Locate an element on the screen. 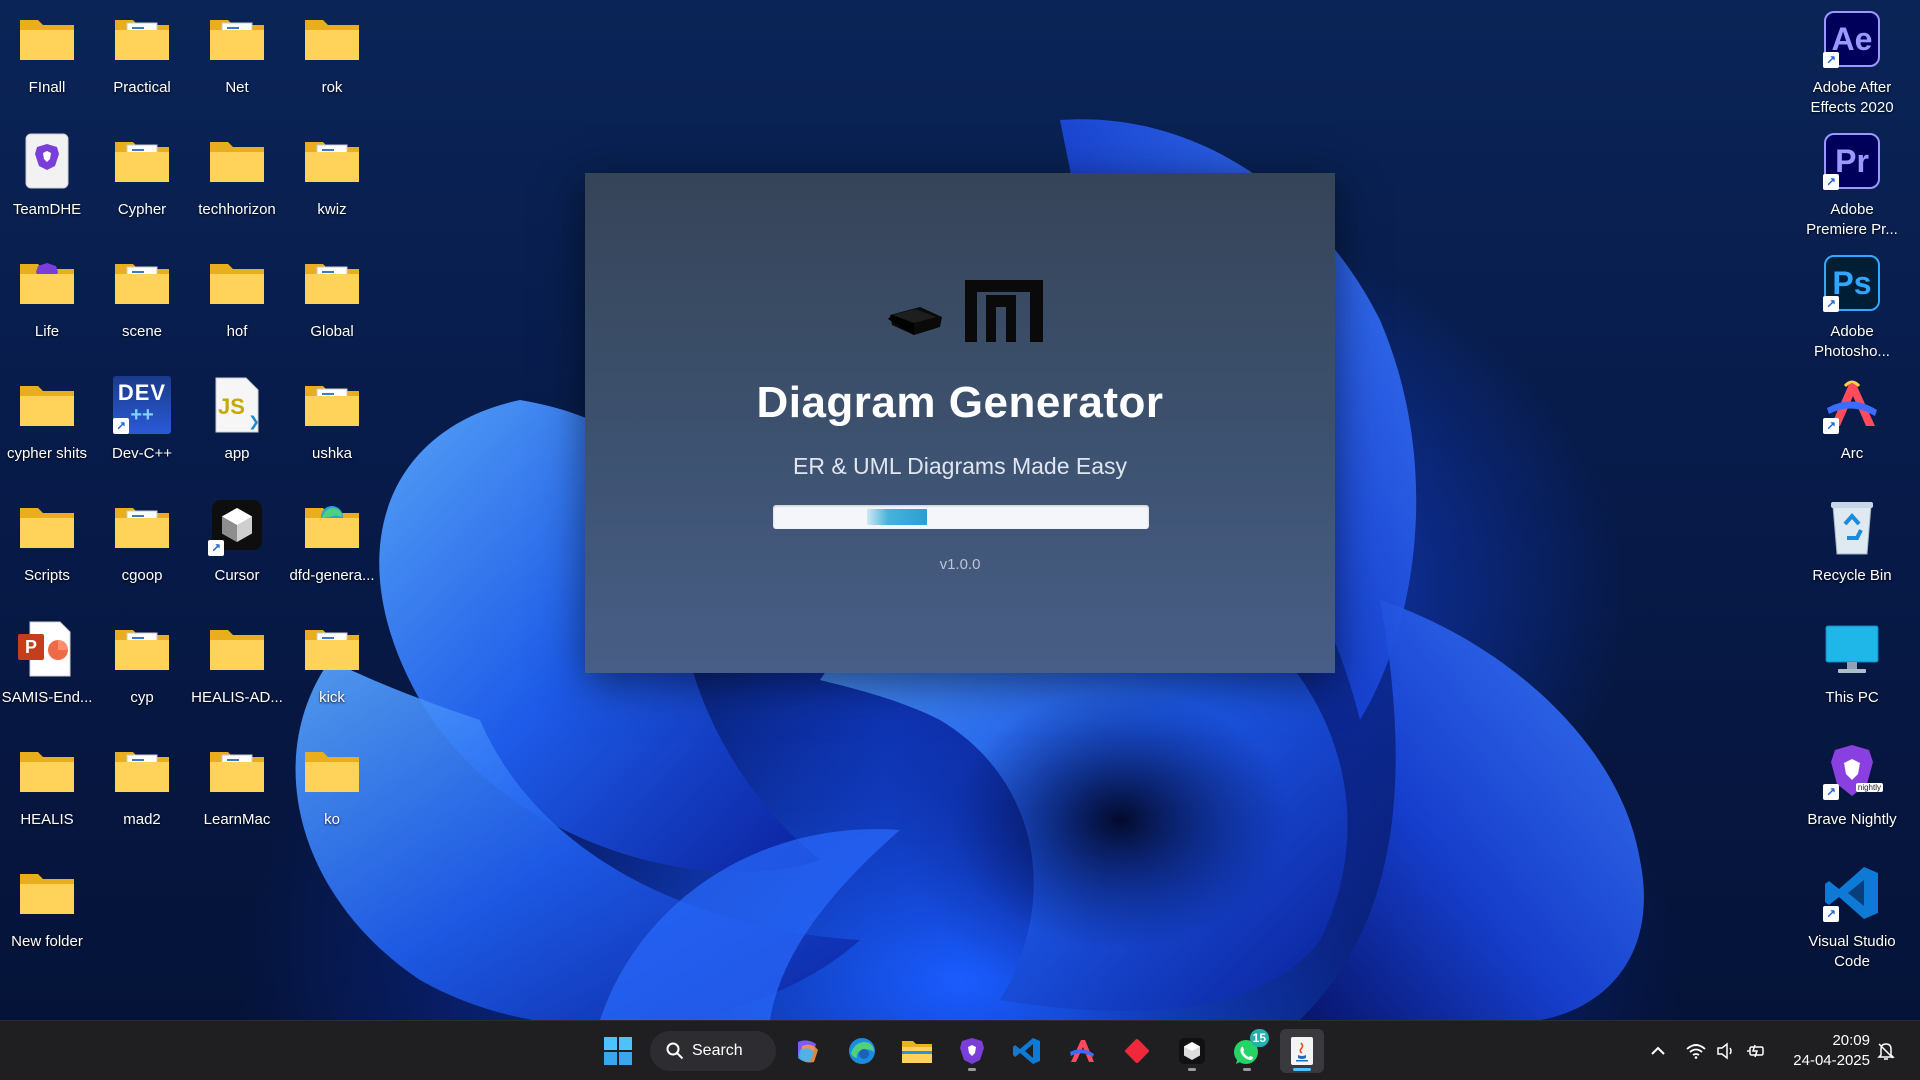  desktop-icon-label: Net is located at coordinates (237, 87).